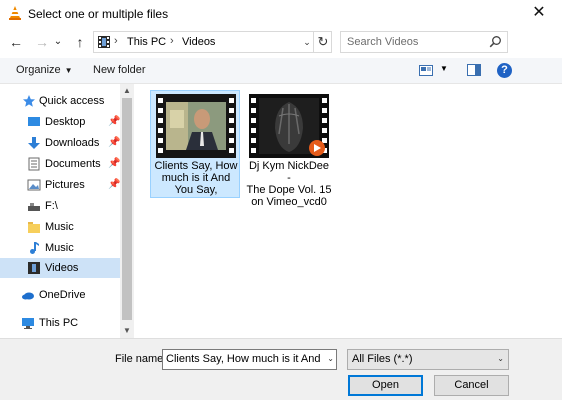  What do you see at coordinates (289, 202) in the screenshot?
I see `file-name-line: on Vimeo_vcd0` at bounding box center [289, 202].